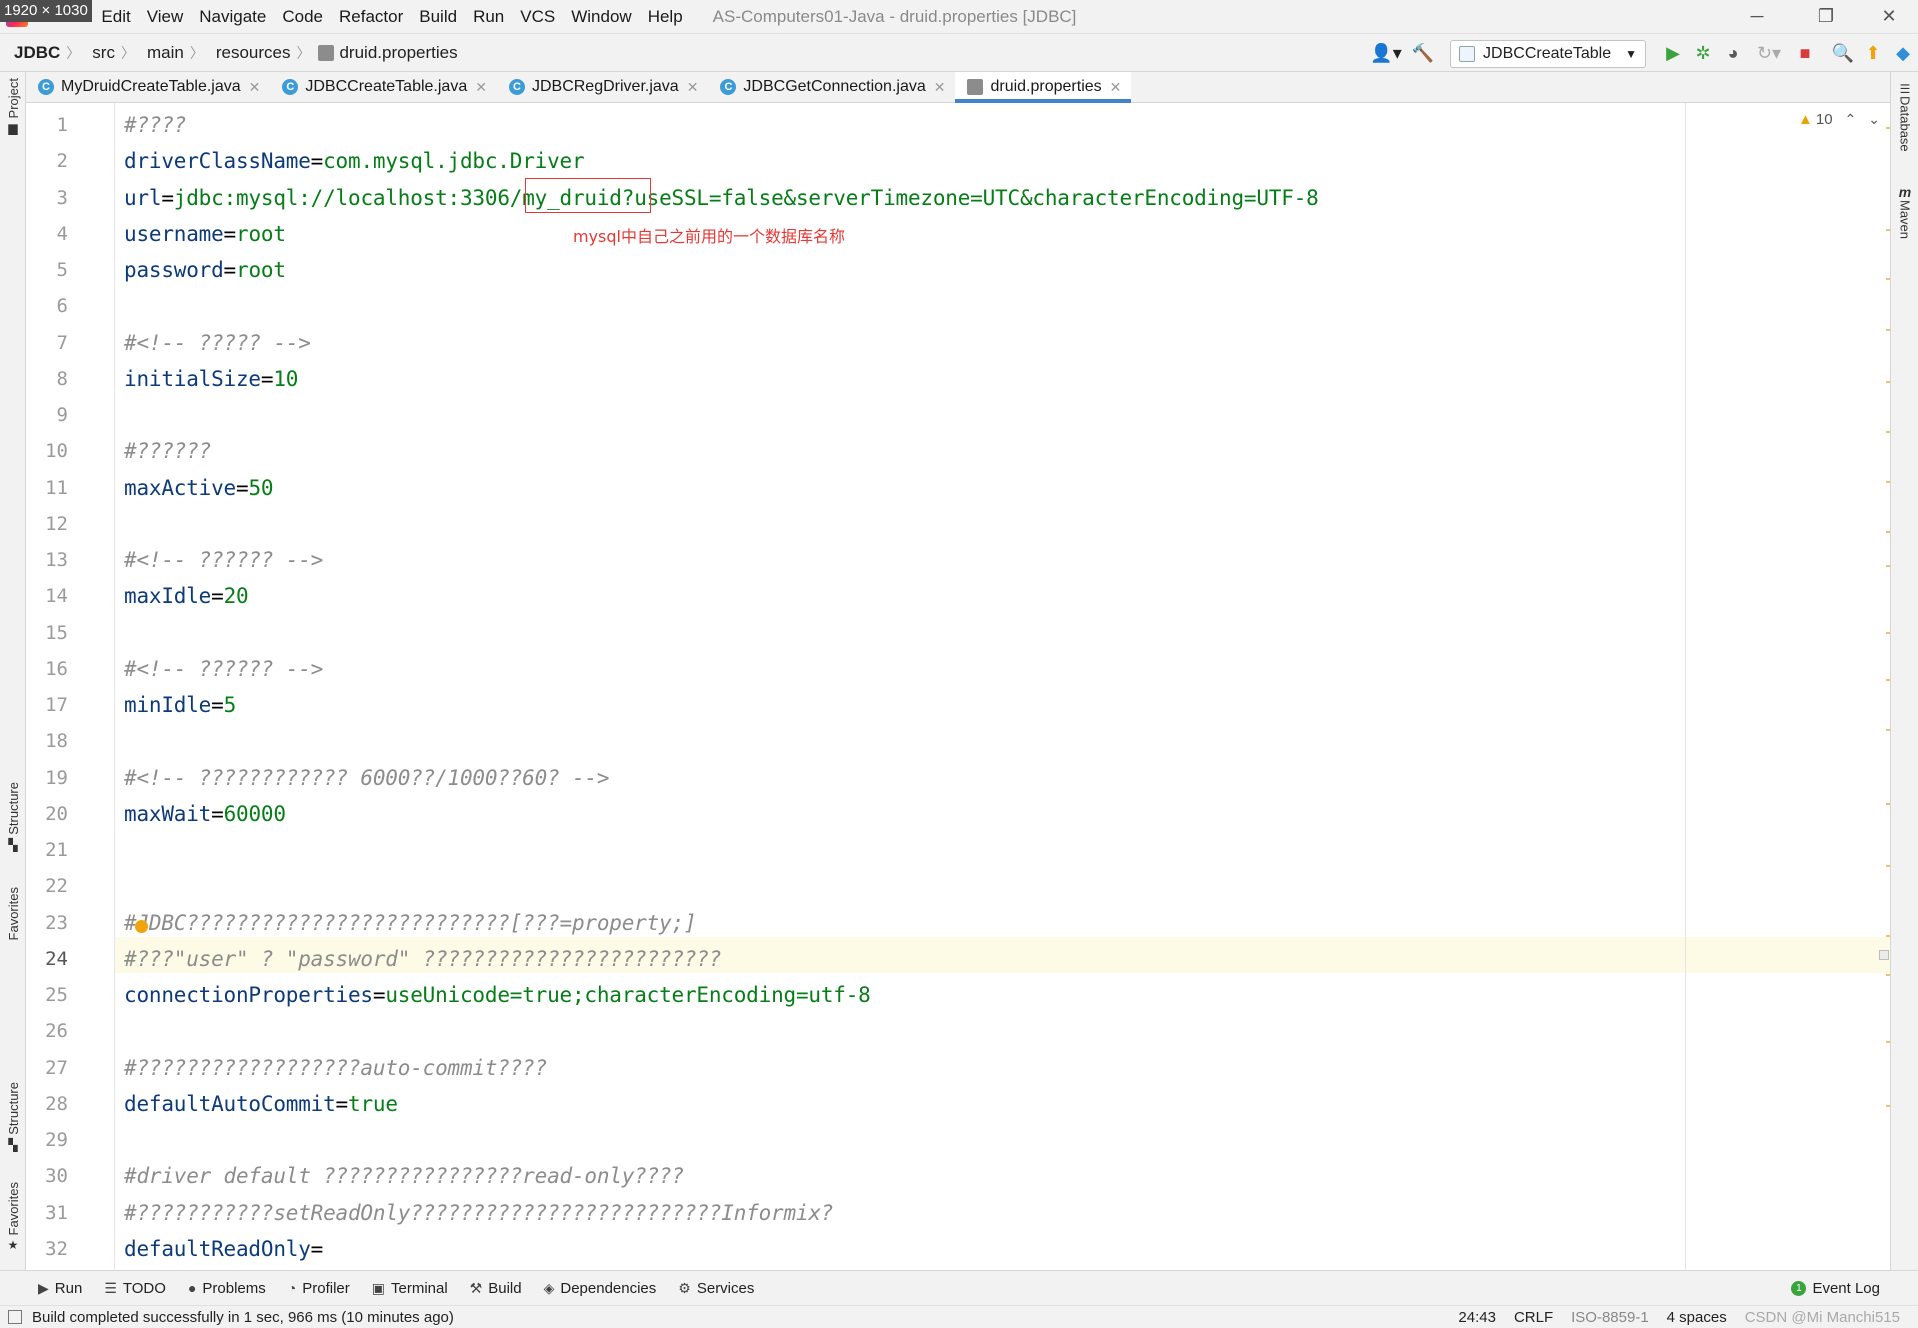 Image resolution: width=1918 pixels, height=1328 pixels. What do you see at coordinates (851, 415) in the screenshot?
I see `code-line: 9` at bounding box center [851, 415].